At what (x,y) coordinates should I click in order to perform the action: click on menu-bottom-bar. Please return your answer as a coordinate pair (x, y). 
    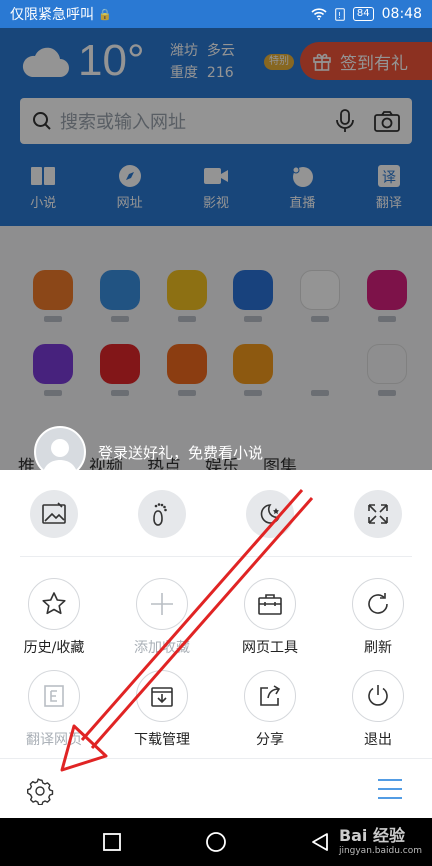
    Looking at the image, I should click on (216, 788).